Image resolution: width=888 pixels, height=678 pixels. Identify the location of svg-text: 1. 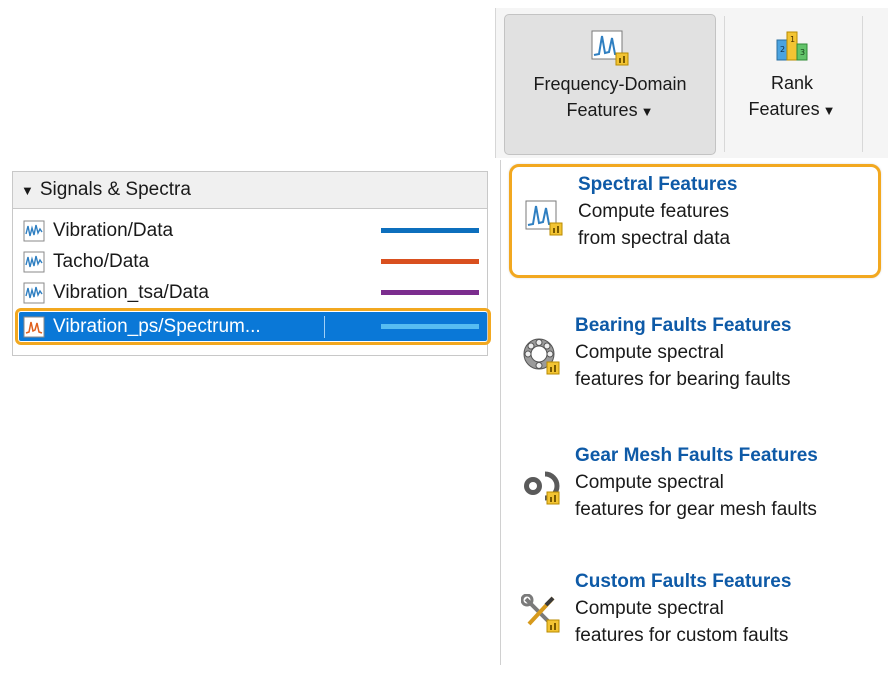
(792, 39).